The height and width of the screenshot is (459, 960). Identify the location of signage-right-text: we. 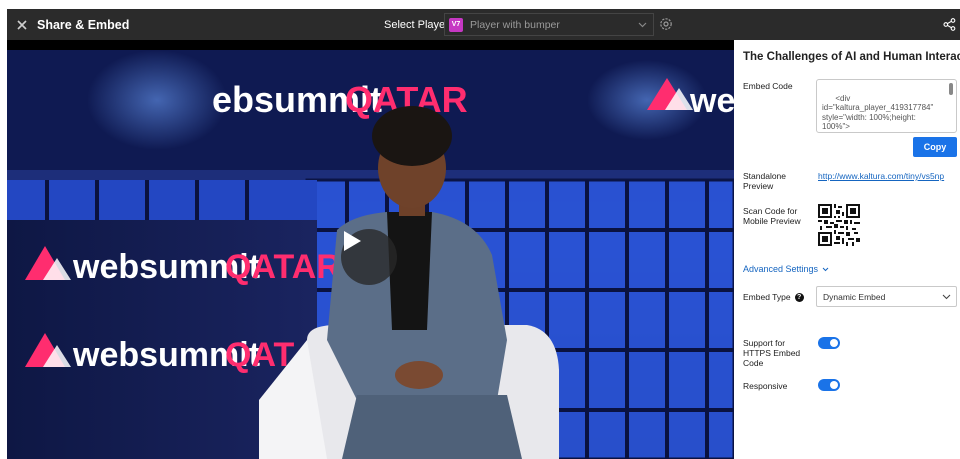
(711, 101).